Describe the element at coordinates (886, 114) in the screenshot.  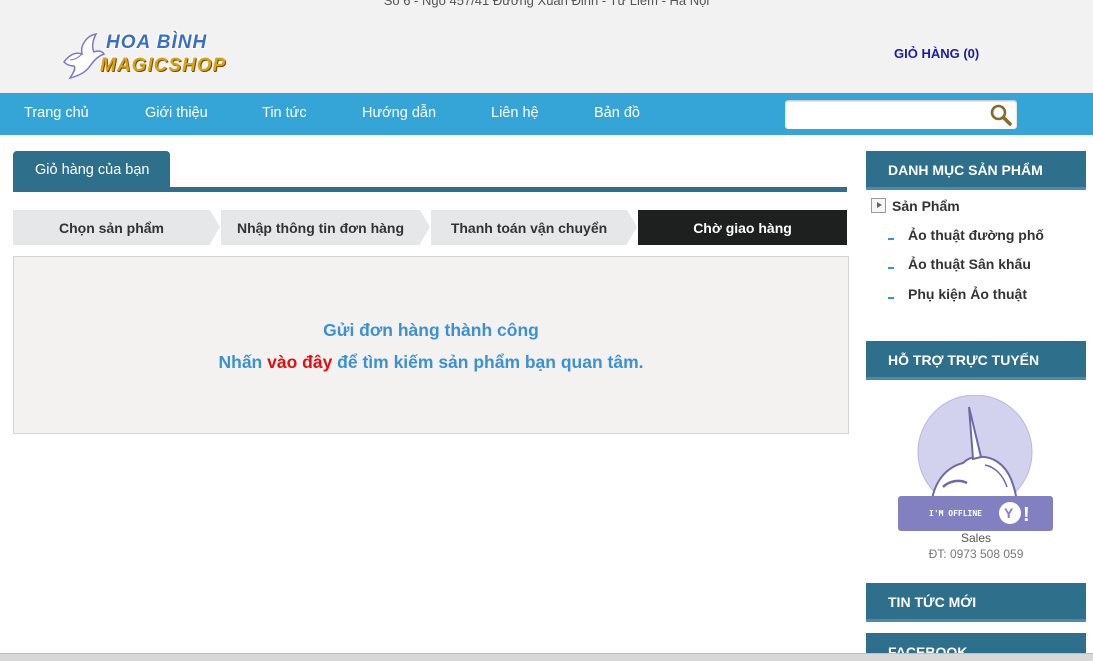
I see `search-input` at that location.